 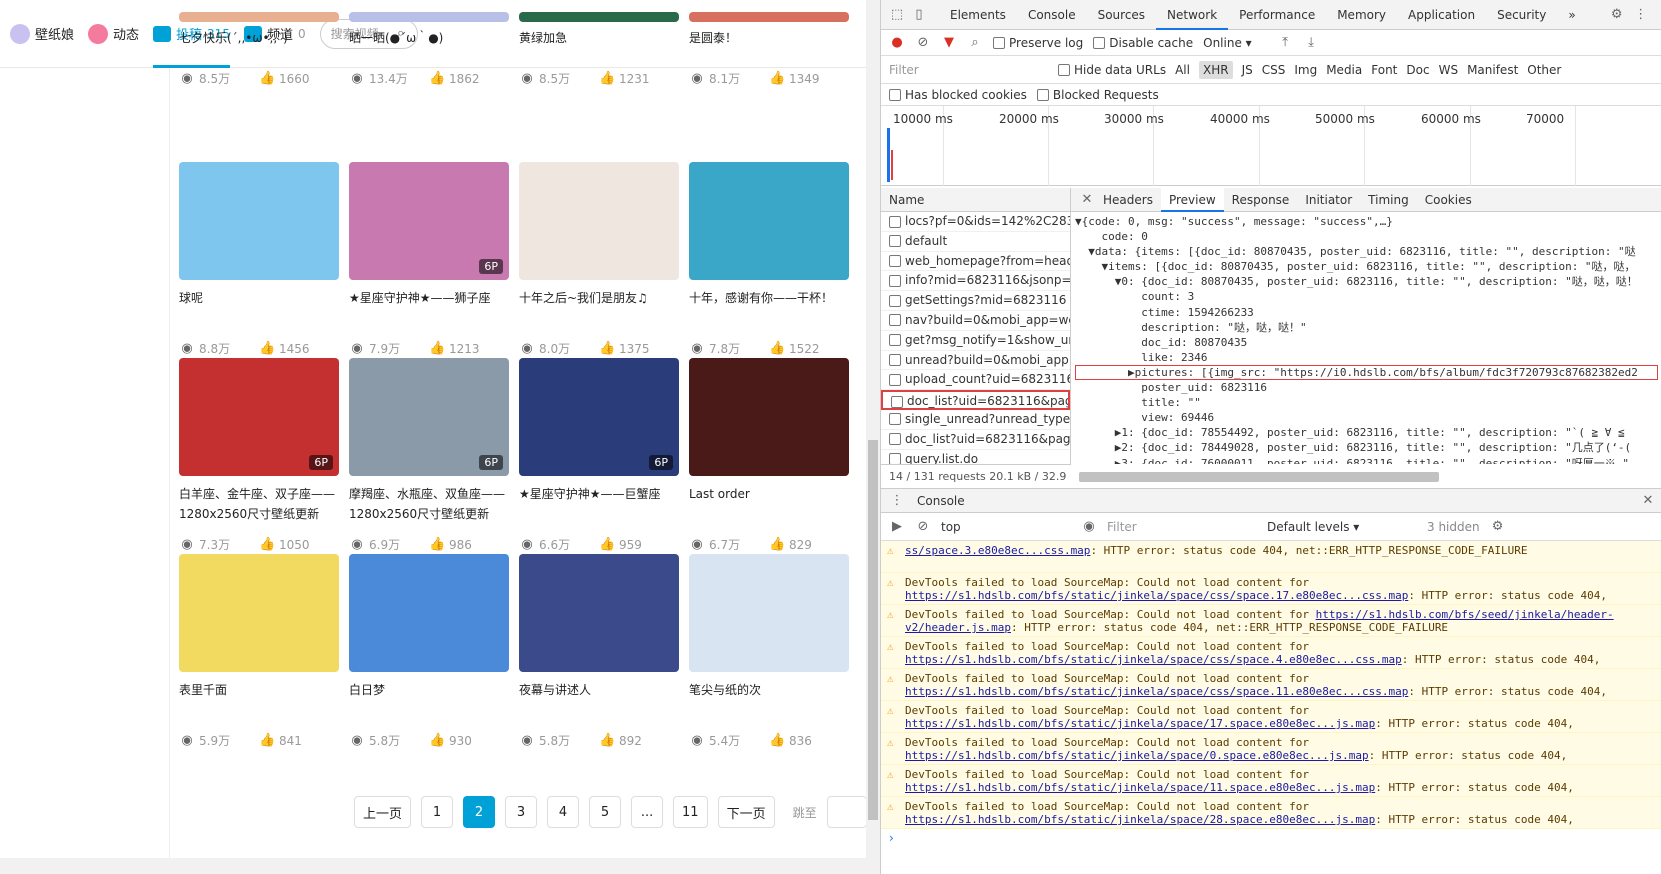 I want to click on filter-xhr: XHR, so click(x=1215, y=69).